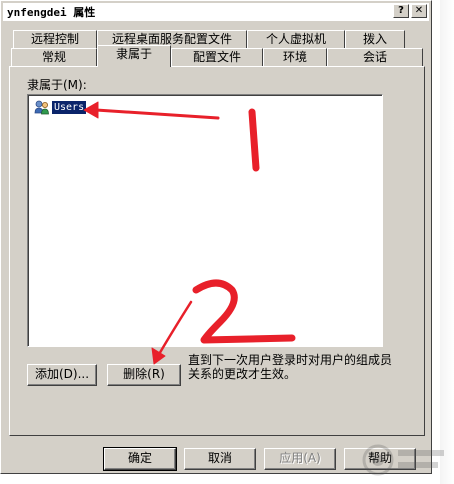 Image resolution: width=454 pixels, height=484 pixels. Describe the element at coordinates (300, 459) in the screenshot. I see `apply-button: 应用(A)` at that location.